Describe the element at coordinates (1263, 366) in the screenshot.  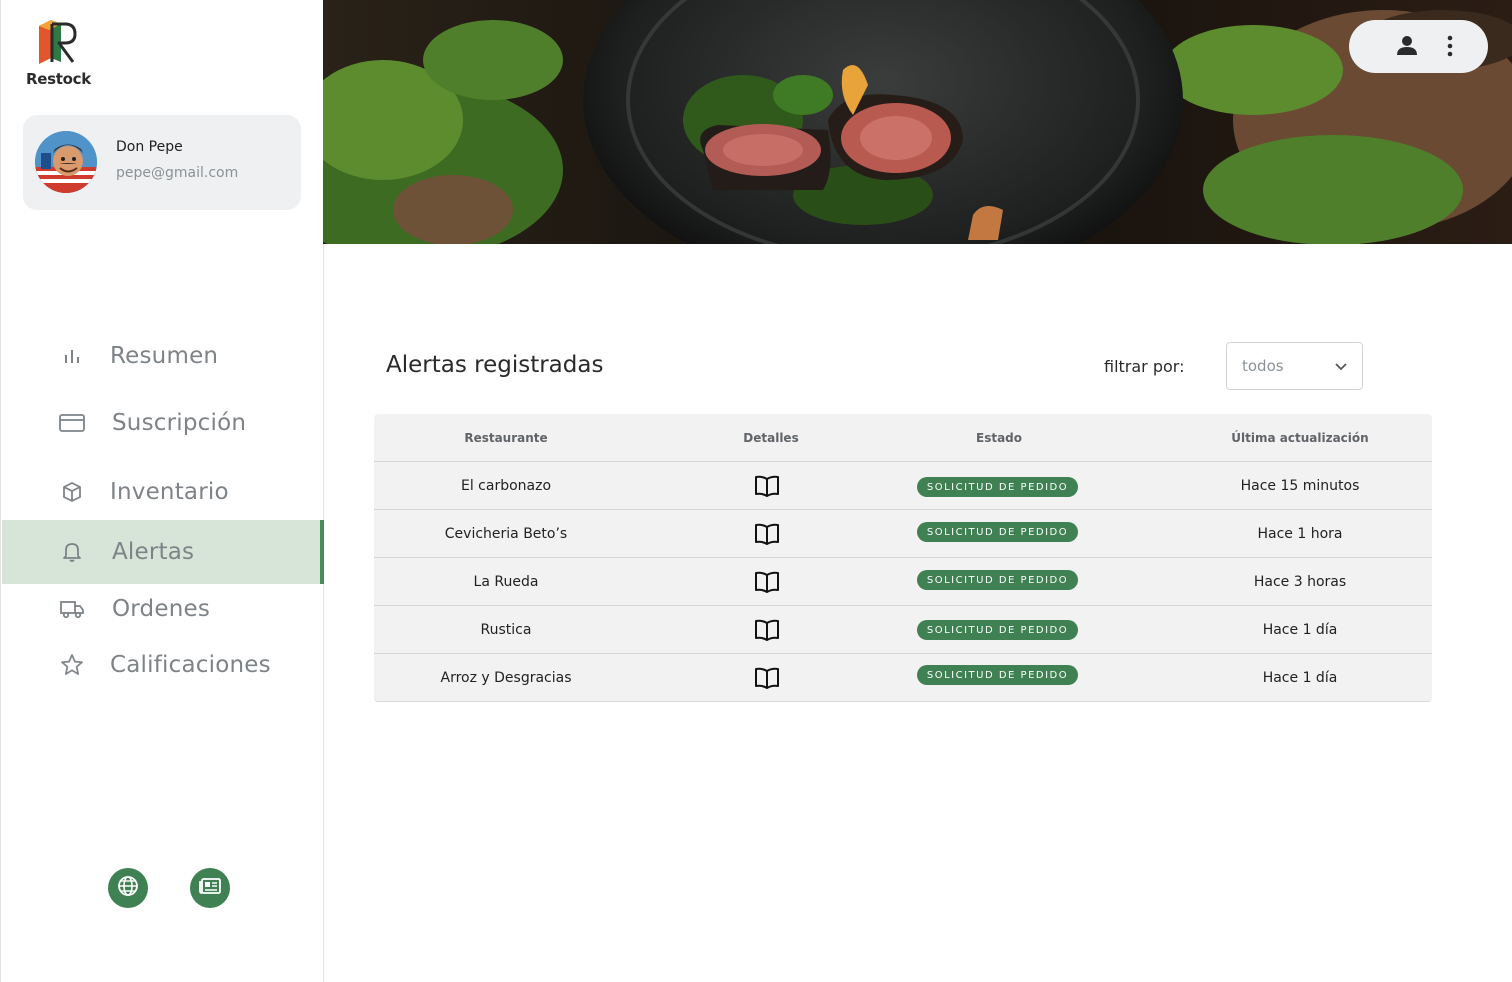
I see `filter-select-value: todos` at that location.